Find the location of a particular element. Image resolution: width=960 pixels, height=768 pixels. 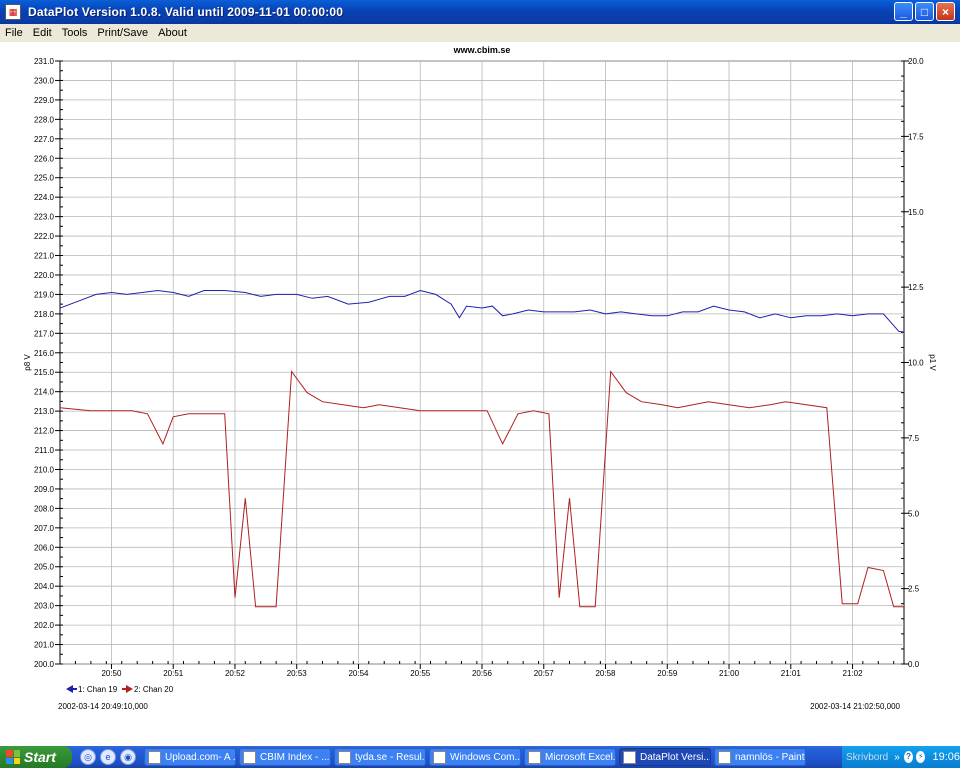

left-tick-label: 222.0 is located at coordinates (44, 236).